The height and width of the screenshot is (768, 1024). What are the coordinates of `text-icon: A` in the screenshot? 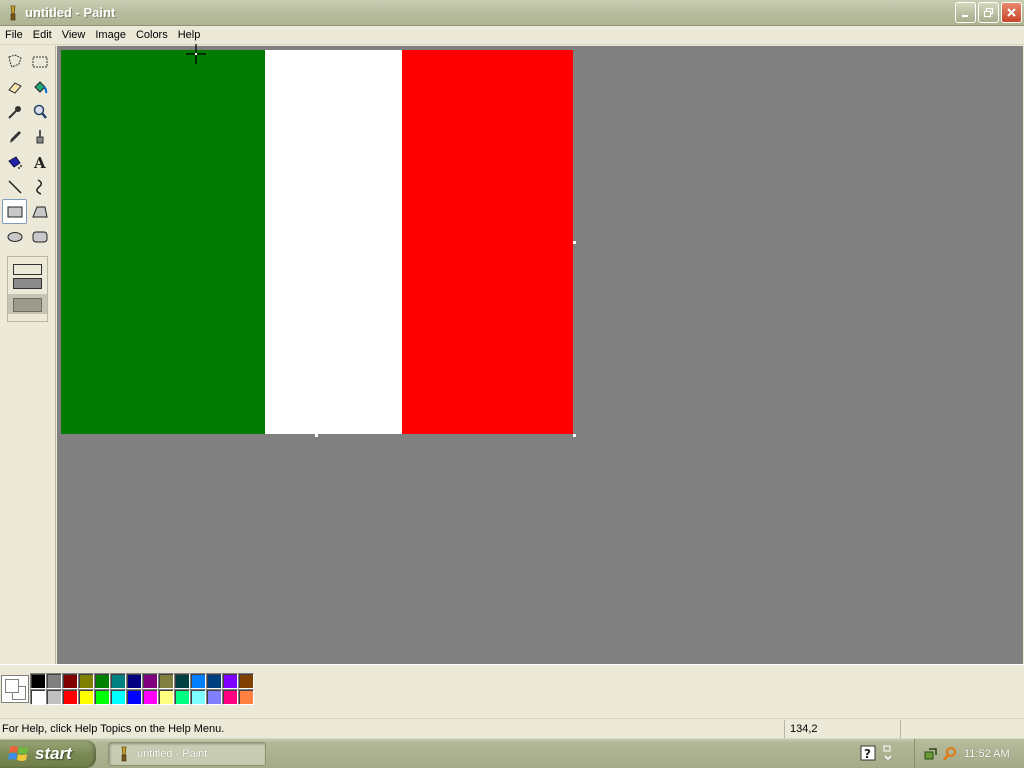 It's located at (39, 161).